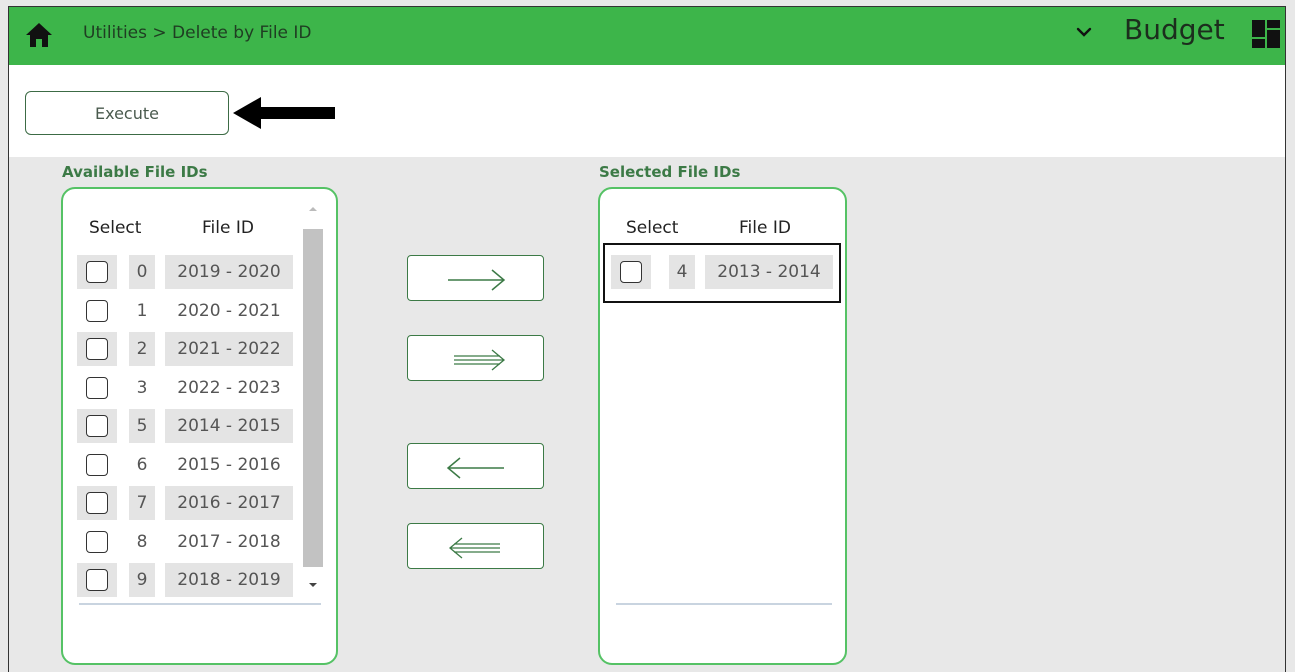 This screenshot has width=1295, height=672. What do you see at coordinates (313, 585) in the screenshot?
I see `scroll-down-icon` at bounding box center [313, 585].